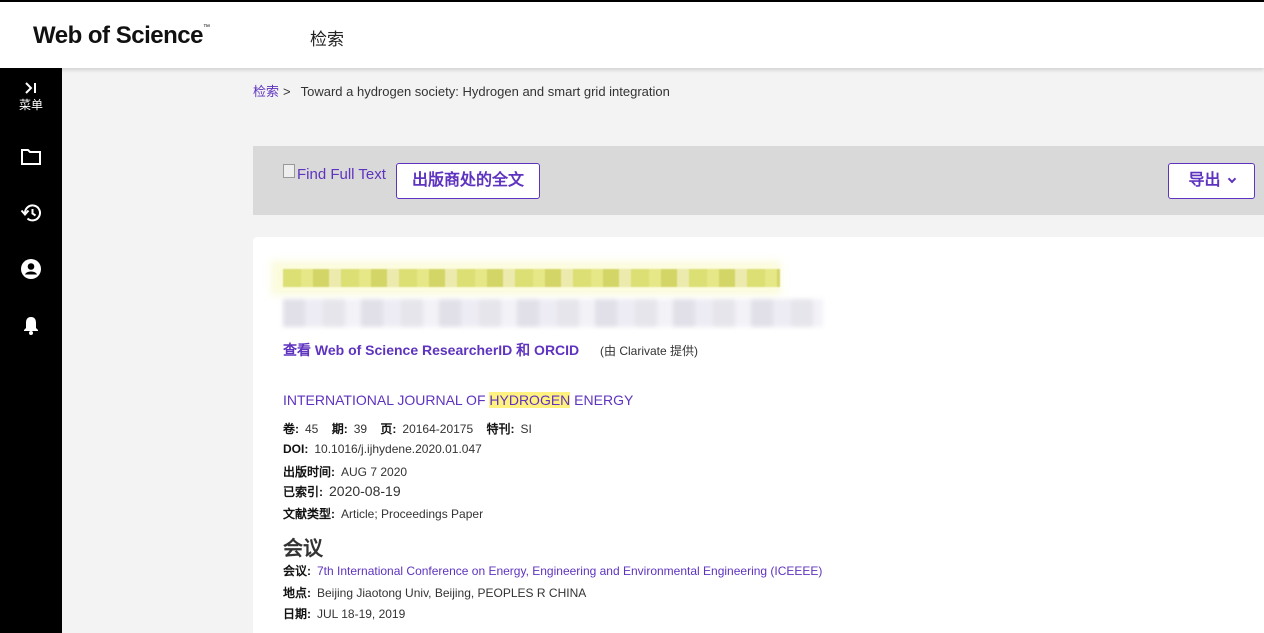  I want to click on wos-logo: Web of Science™, so click(121, 36).